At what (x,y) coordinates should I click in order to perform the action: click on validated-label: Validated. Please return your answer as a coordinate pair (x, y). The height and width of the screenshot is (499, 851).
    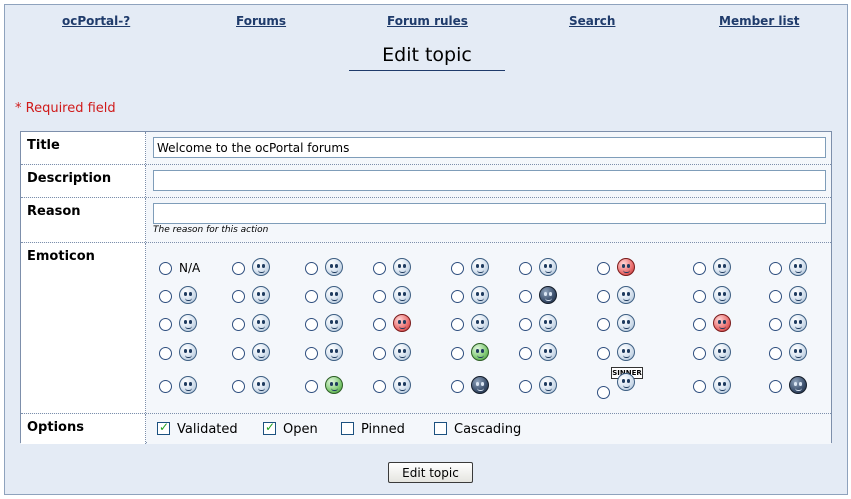
    Looking at the image, I should click on (207, 429).